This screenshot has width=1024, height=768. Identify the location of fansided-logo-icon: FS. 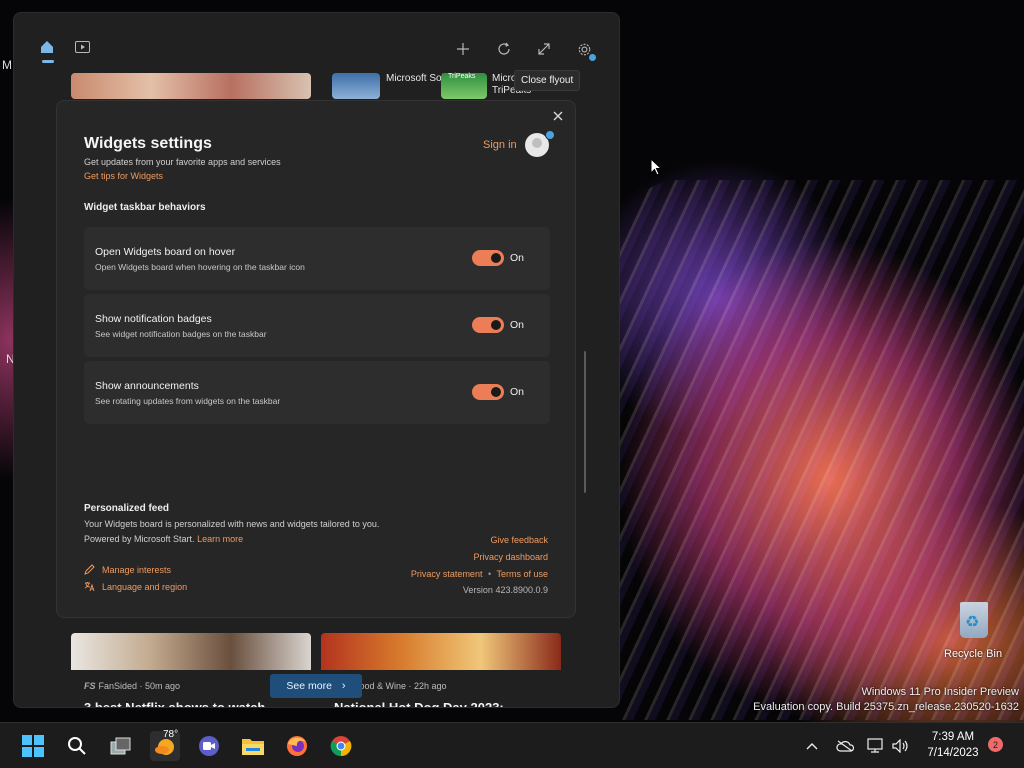
(90, 686).